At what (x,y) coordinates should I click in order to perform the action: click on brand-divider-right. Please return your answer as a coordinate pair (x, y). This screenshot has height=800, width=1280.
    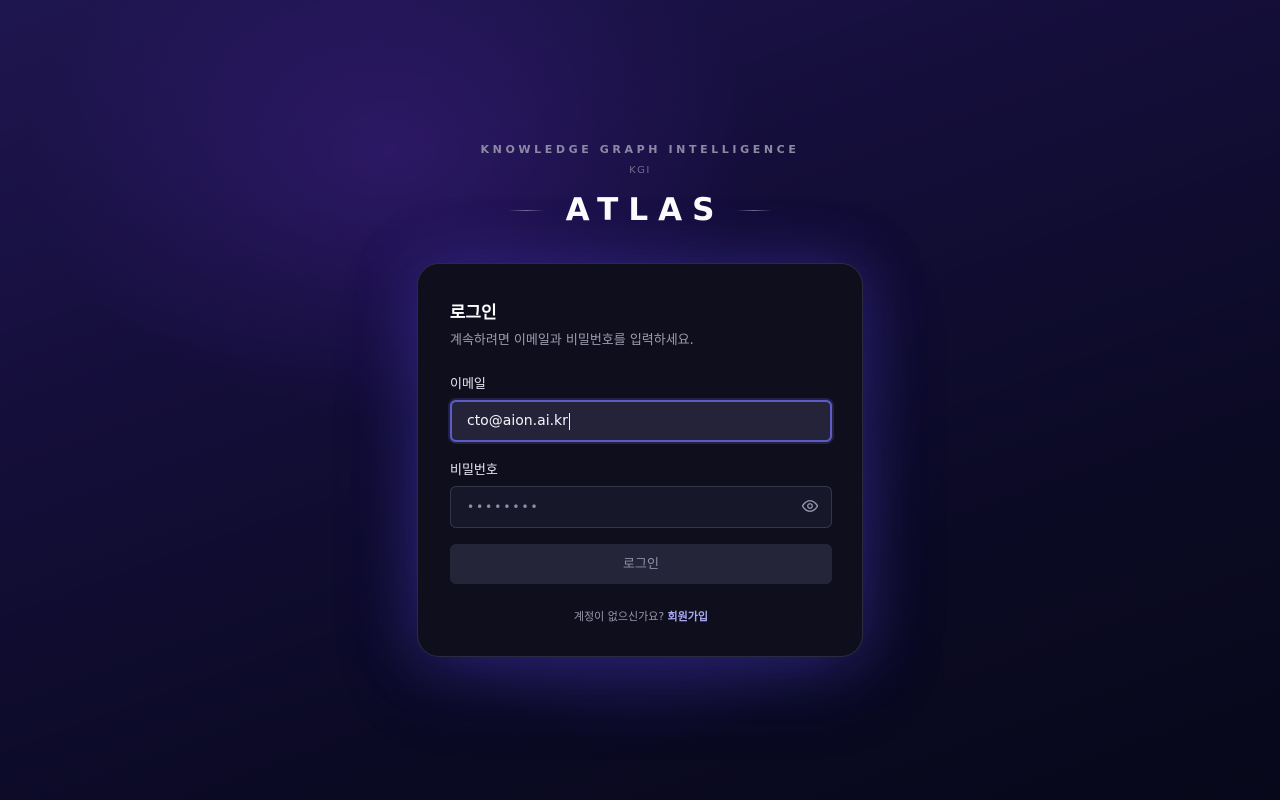
    Looking at the image, I should click on (754, 210).